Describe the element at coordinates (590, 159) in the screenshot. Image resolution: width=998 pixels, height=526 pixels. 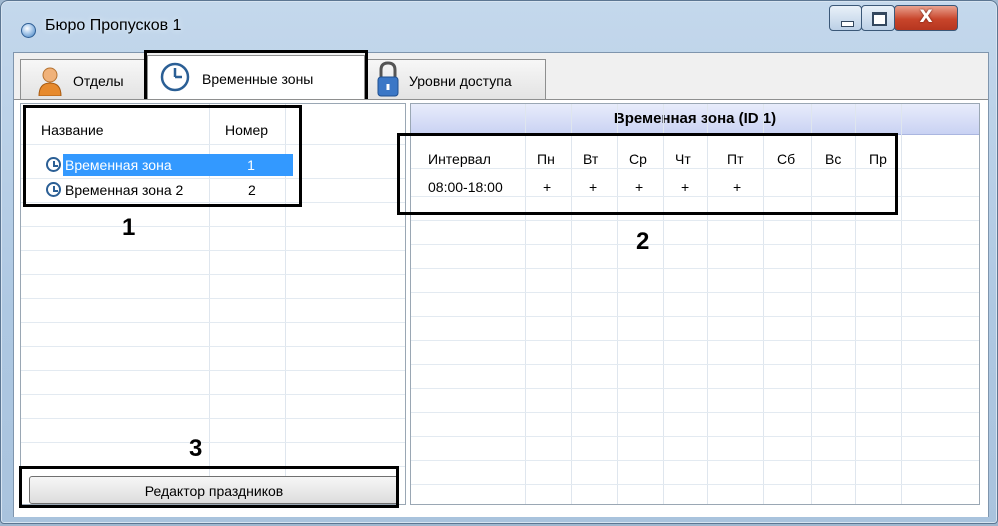
I see `column-header-tue: Вт` at that location.